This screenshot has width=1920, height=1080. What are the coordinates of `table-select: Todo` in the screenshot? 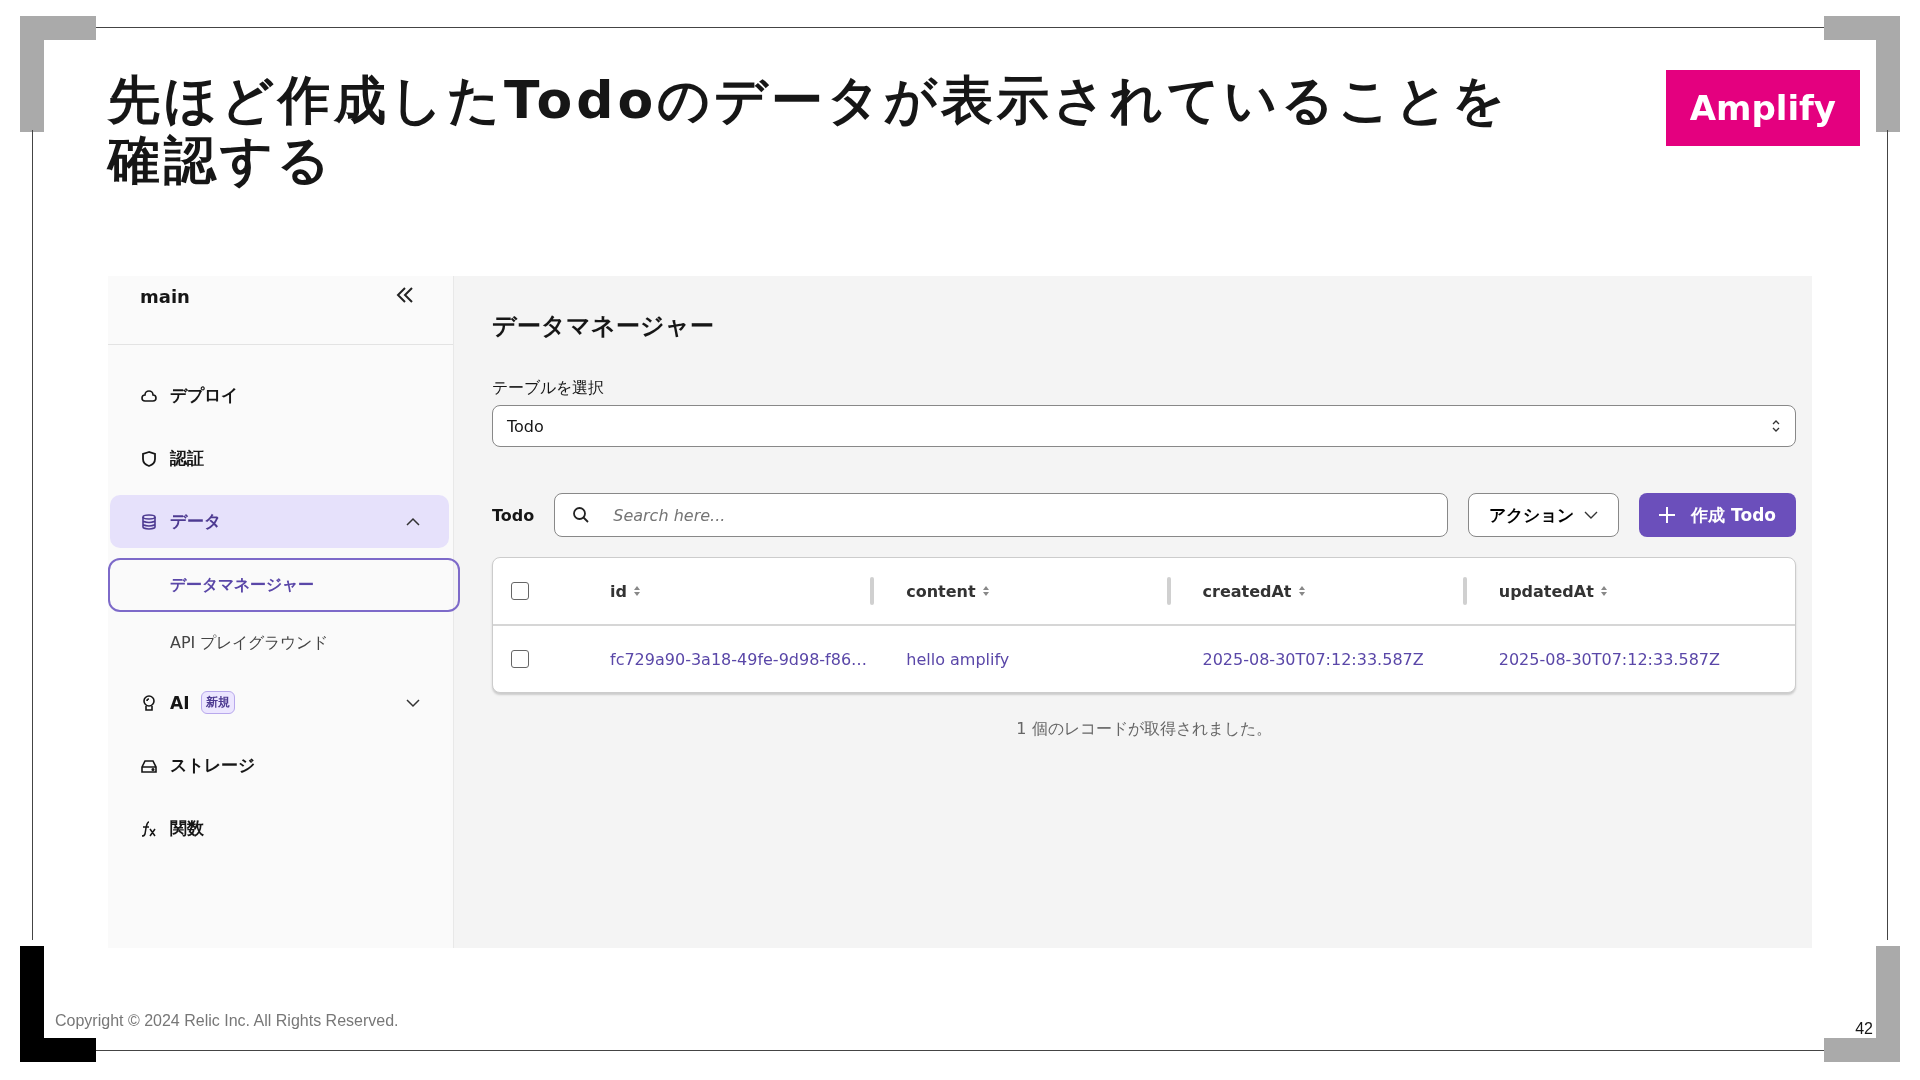 It's located at (1144, 426).